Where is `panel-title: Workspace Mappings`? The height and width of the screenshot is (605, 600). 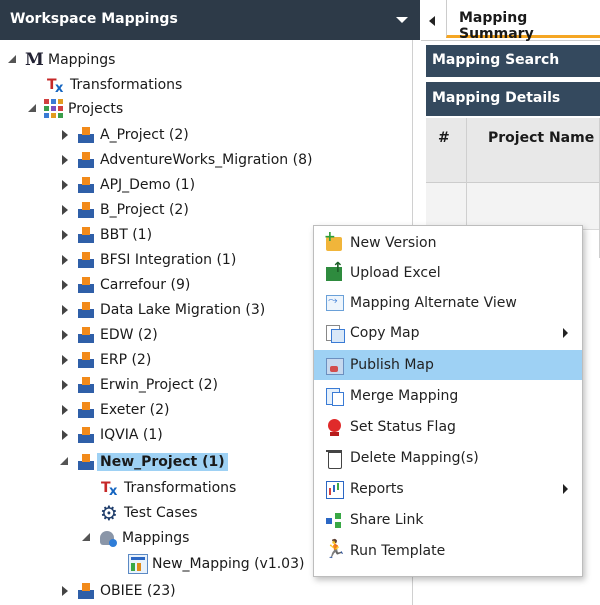 panel-title: Workspace Mappings is located at coordinates (94, 19).